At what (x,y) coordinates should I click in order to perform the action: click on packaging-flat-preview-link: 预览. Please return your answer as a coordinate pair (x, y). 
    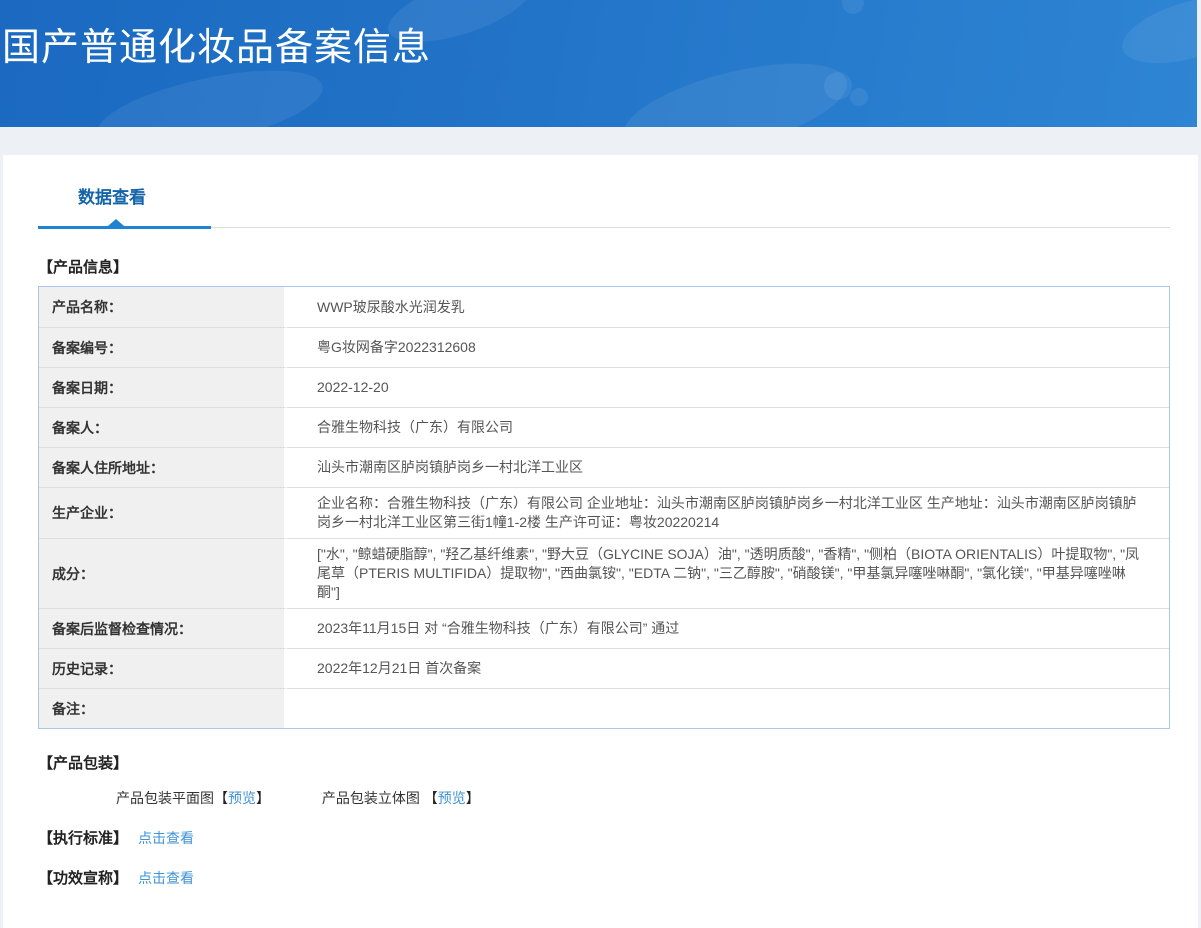
    Looking at the image, I should click on (242, 798).